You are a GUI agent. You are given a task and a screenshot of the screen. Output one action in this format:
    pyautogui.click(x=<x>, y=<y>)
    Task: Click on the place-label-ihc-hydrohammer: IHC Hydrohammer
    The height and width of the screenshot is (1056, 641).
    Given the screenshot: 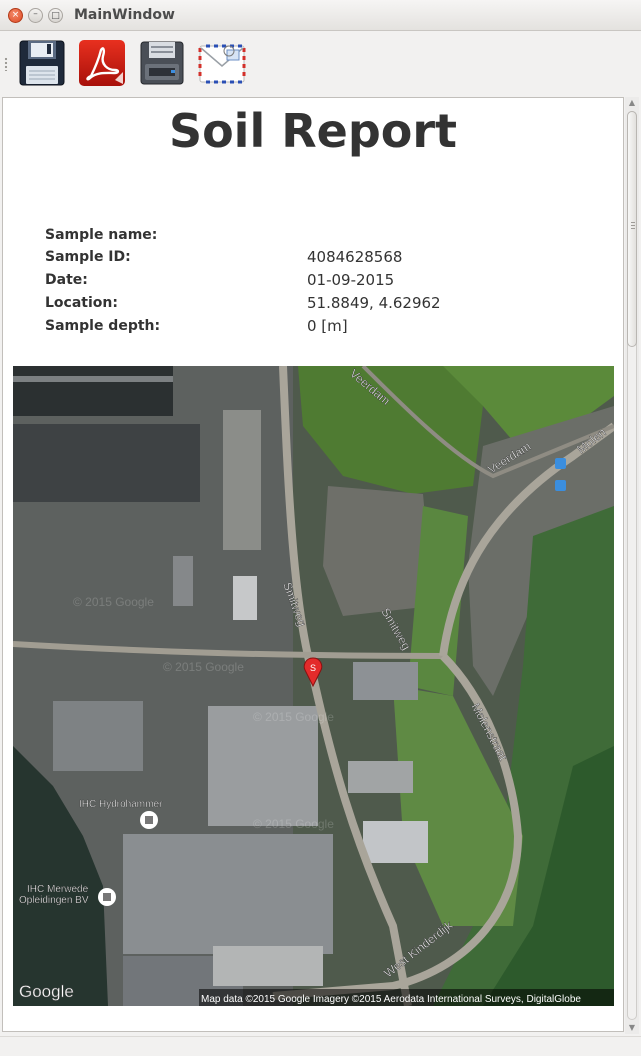 What is the action you would take?
    pyautogui.click(x=121, y=804)
    